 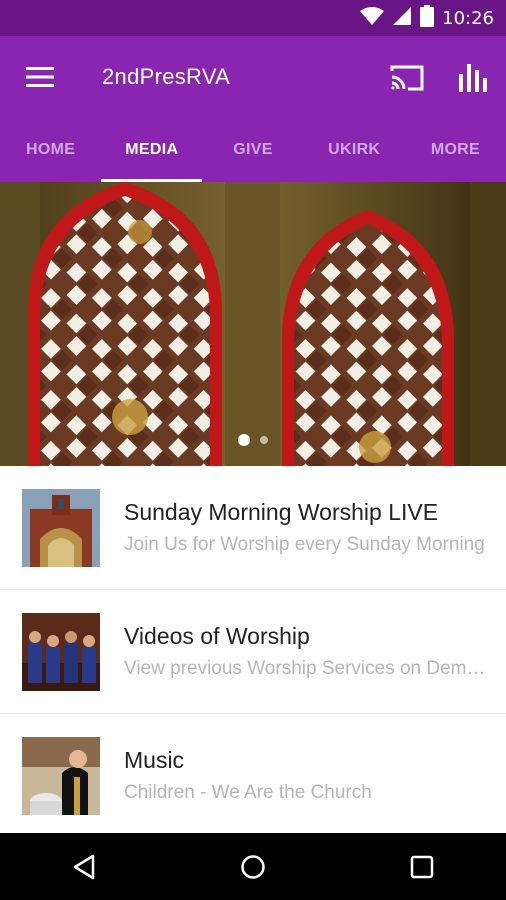 What do you see at coordinates (402, 18) in the screenshot?
I see `cell-signal-icon` at bounding box center [402, 18].